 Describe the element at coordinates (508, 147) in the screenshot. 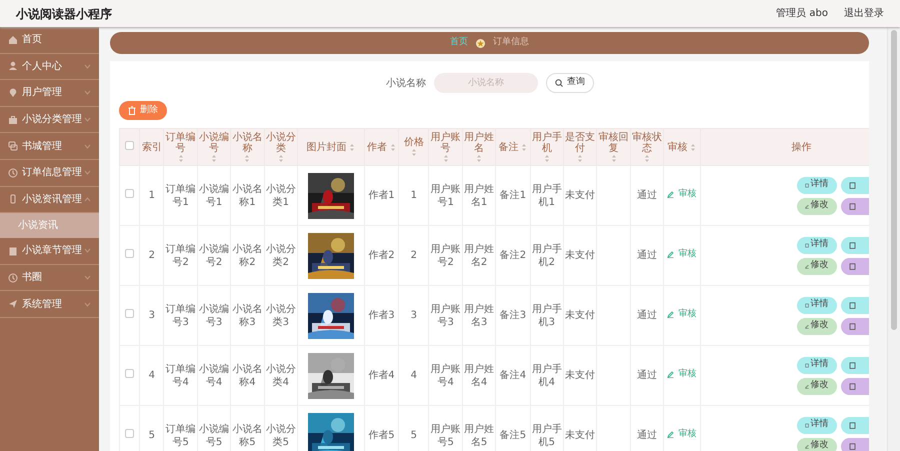

I see `column-header: 备注` at that location.